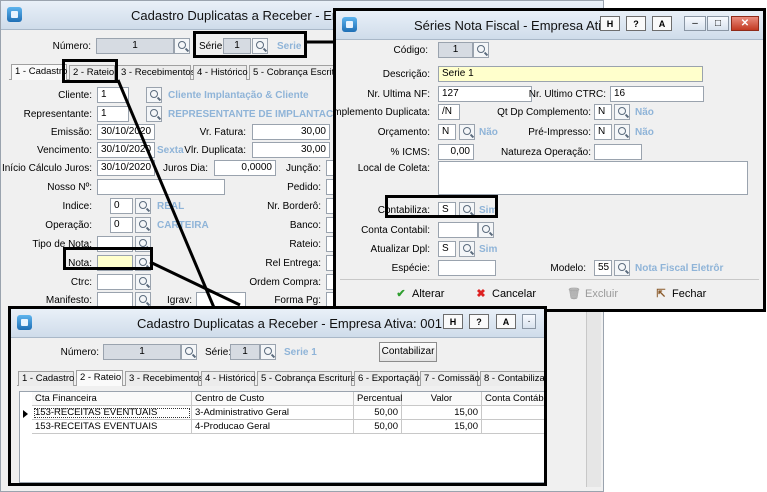  I want to click on highlight-serie, so click(250, 44).